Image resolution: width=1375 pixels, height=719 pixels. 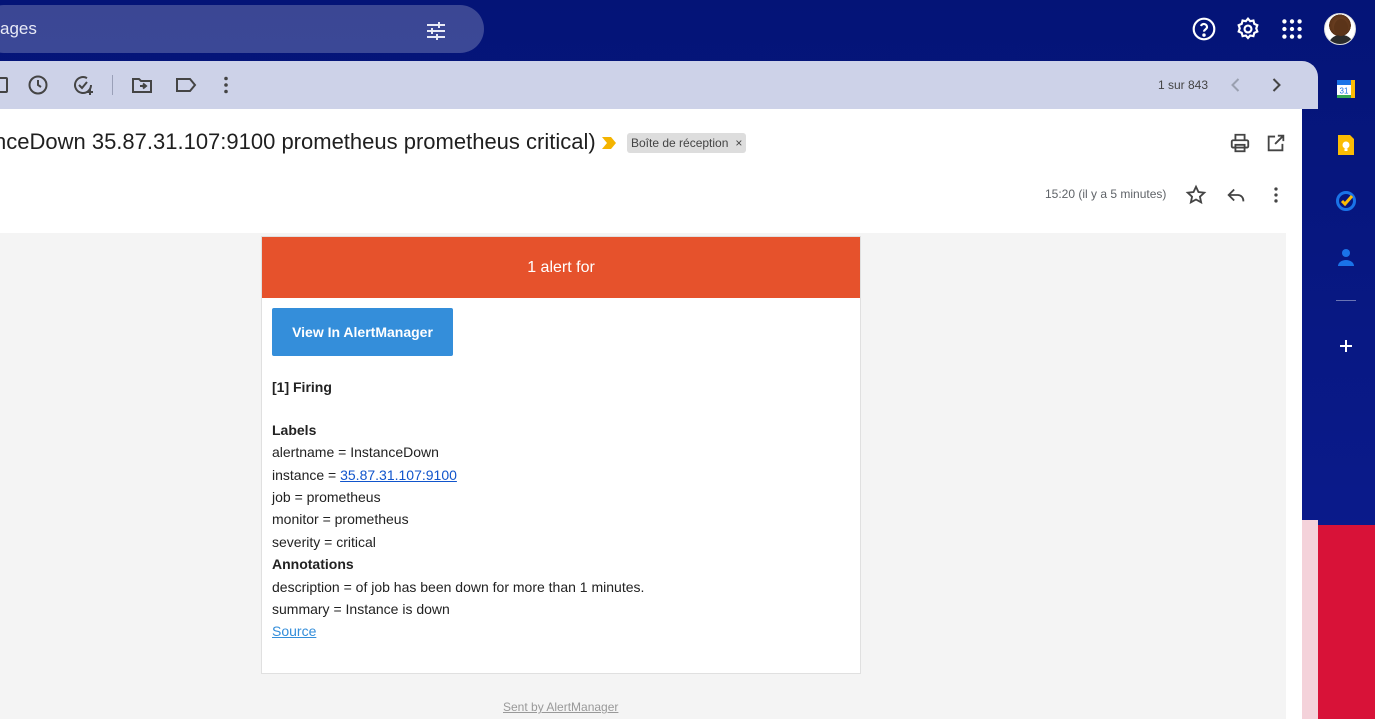 What do you see at coordinates (1346, 145) in the screenshot?
I see `google-keep-icon` at bounding box center [1346, 145].